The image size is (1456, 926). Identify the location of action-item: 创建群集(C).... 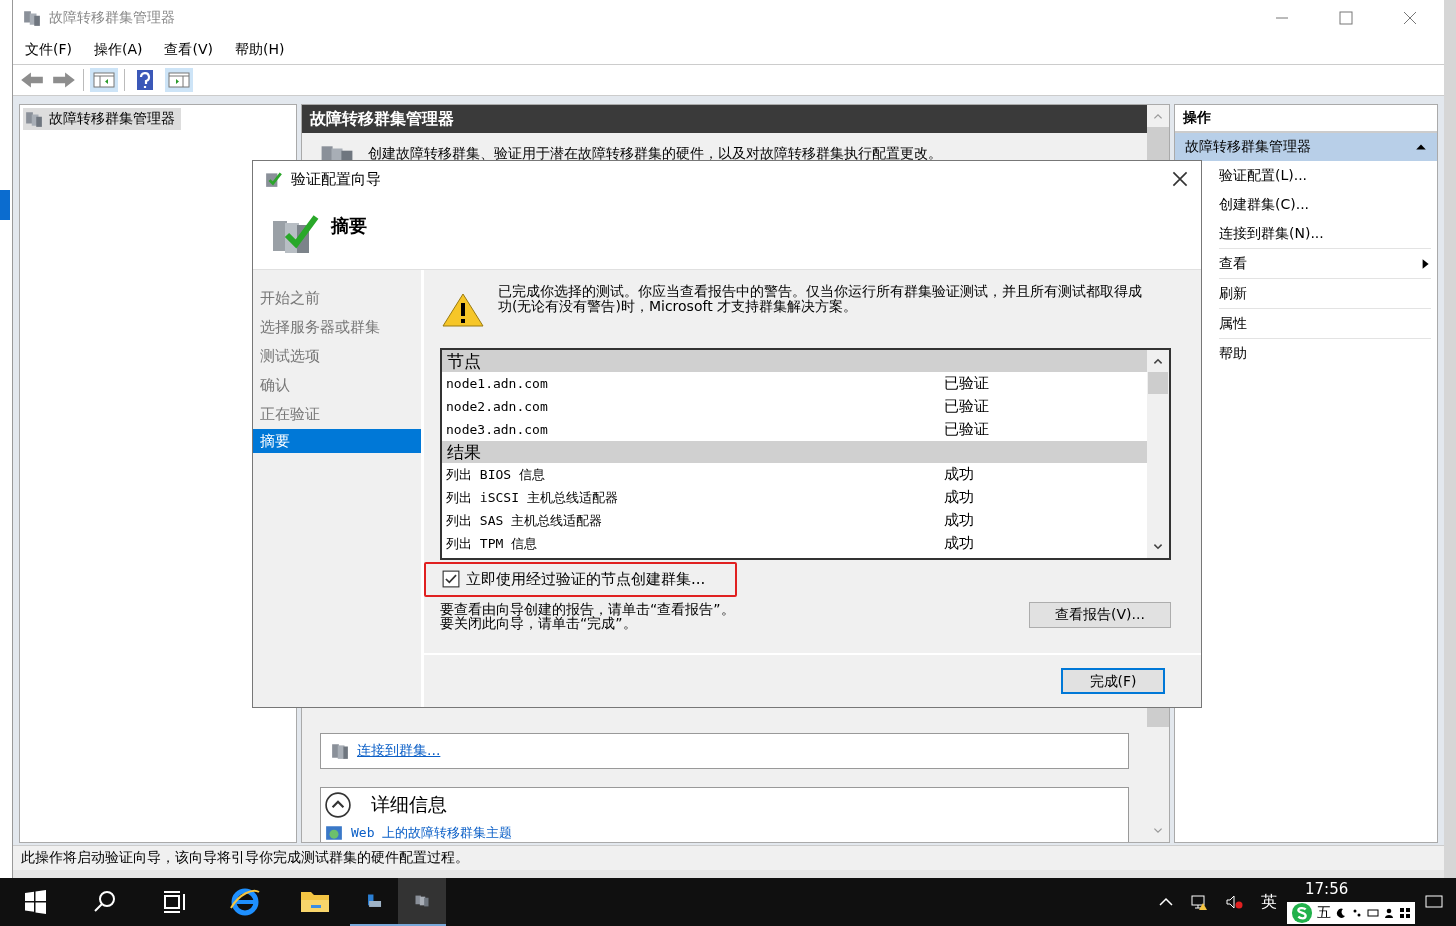
(1325, 204).